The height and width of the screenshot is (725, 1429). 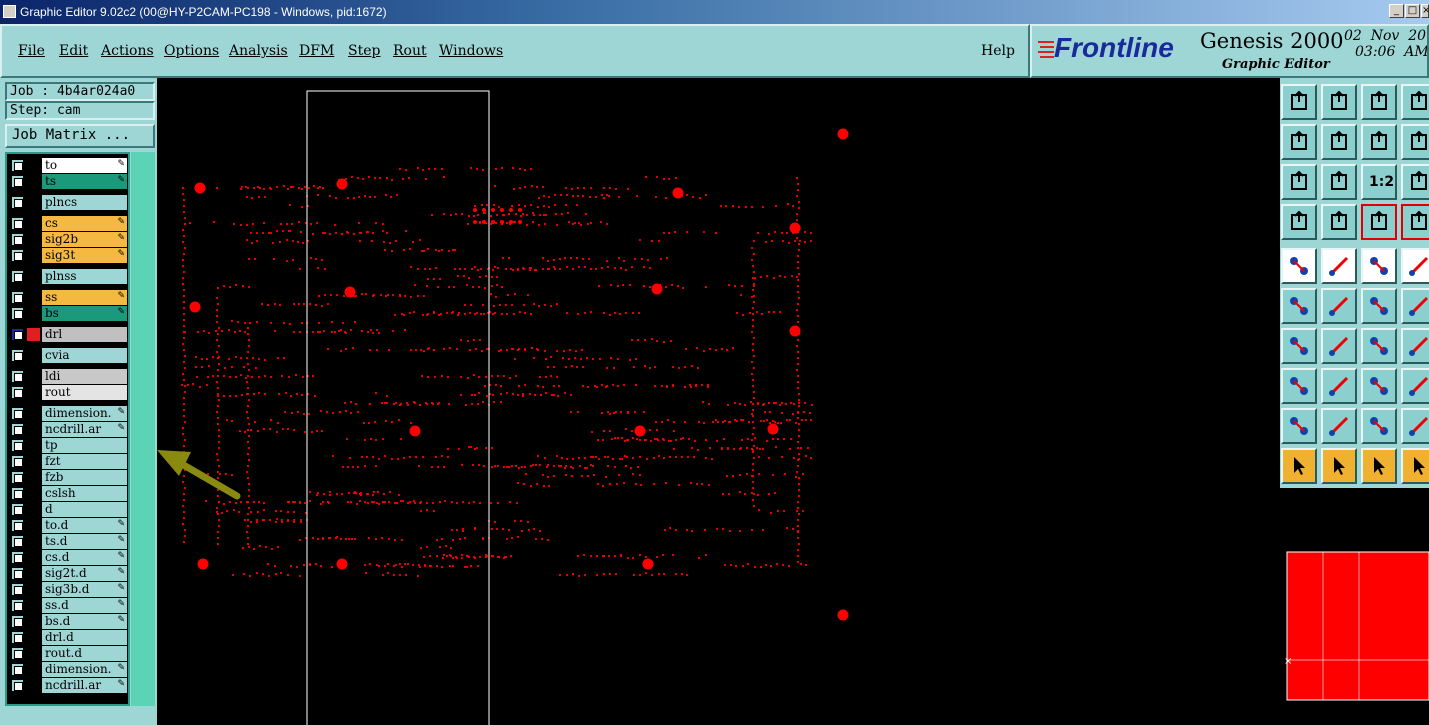 I want to click on layer-name: cslsh, so click(x=84, y=493).